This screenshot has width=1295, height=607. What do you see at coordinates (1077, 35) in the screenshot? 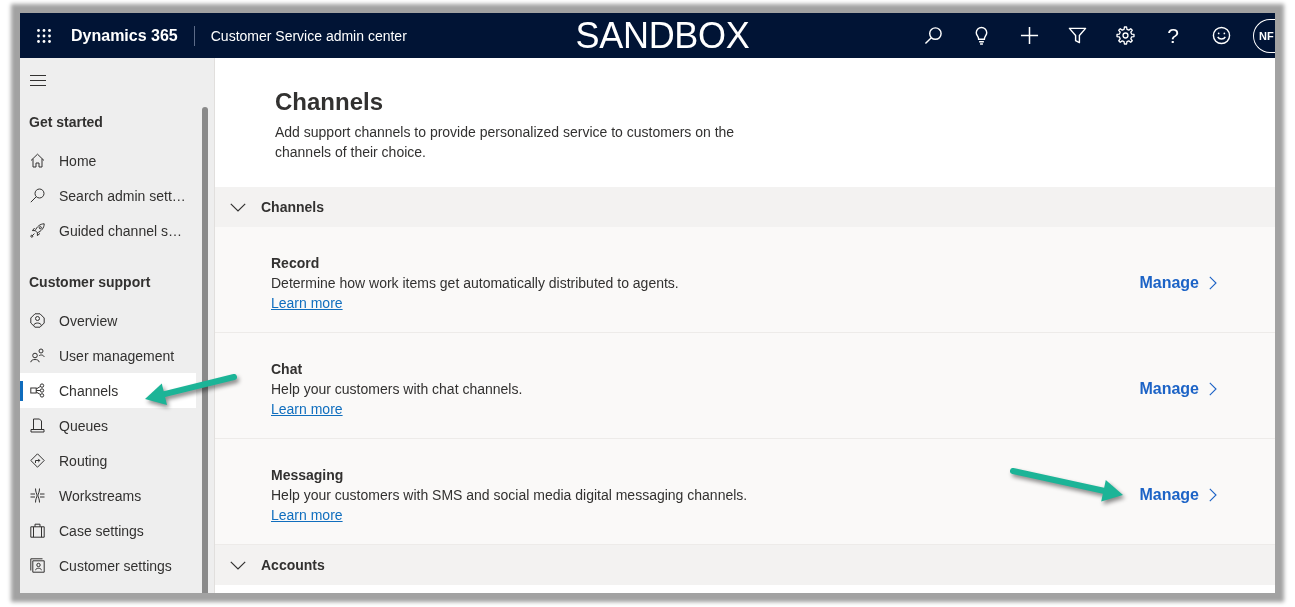
I see `funnel-icon` at bounding box center [1077, 35].